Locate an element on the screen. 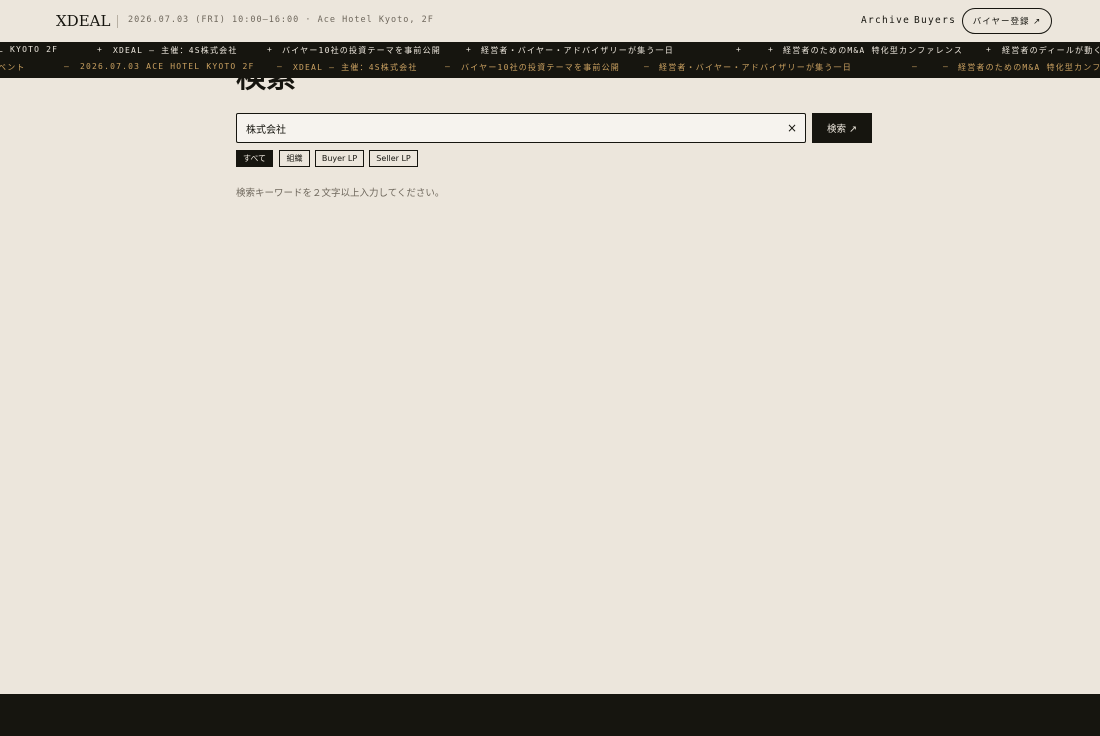  search-hint: 検索キーワードを２文字以上入力してください。 is located at coordinates (340, 193).